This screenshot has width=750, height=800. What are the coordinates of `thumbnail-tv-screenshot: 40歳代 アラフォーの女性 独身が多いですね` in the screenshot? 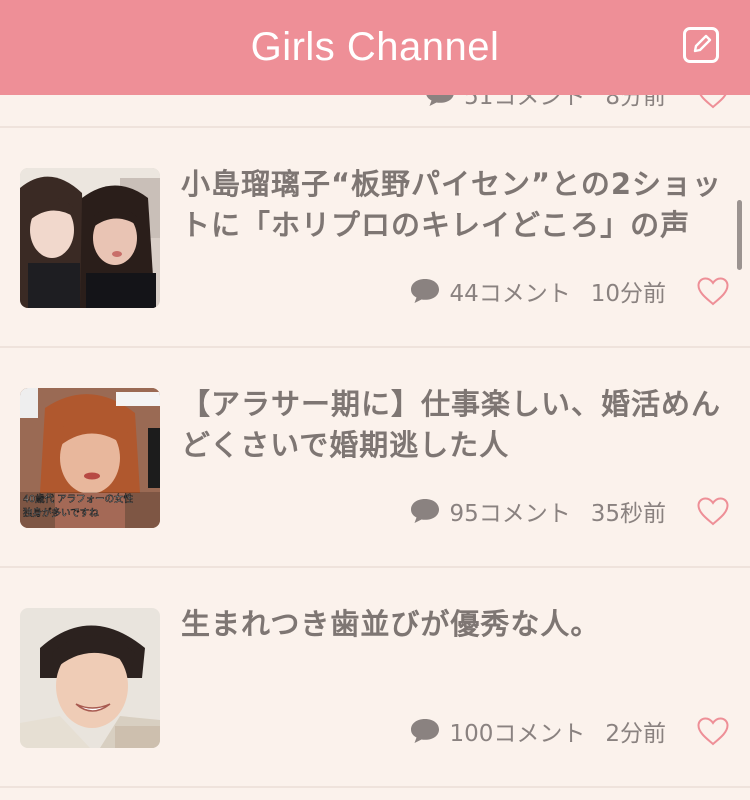 It's located at (90, 458).